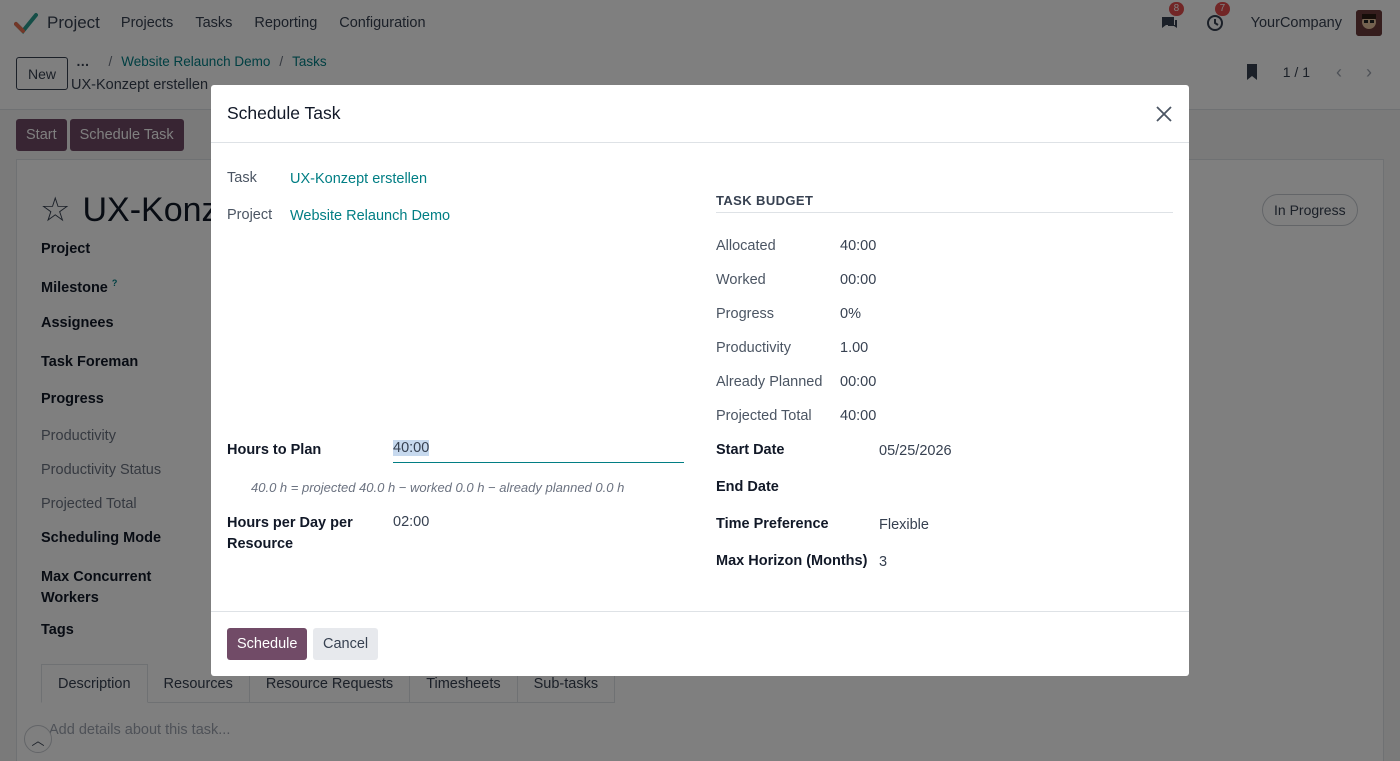 This screenshot has width=1400, height=761. Describe the element at coordinates (1024, 489) in the screenshot. I see `end-date-input` at that location.